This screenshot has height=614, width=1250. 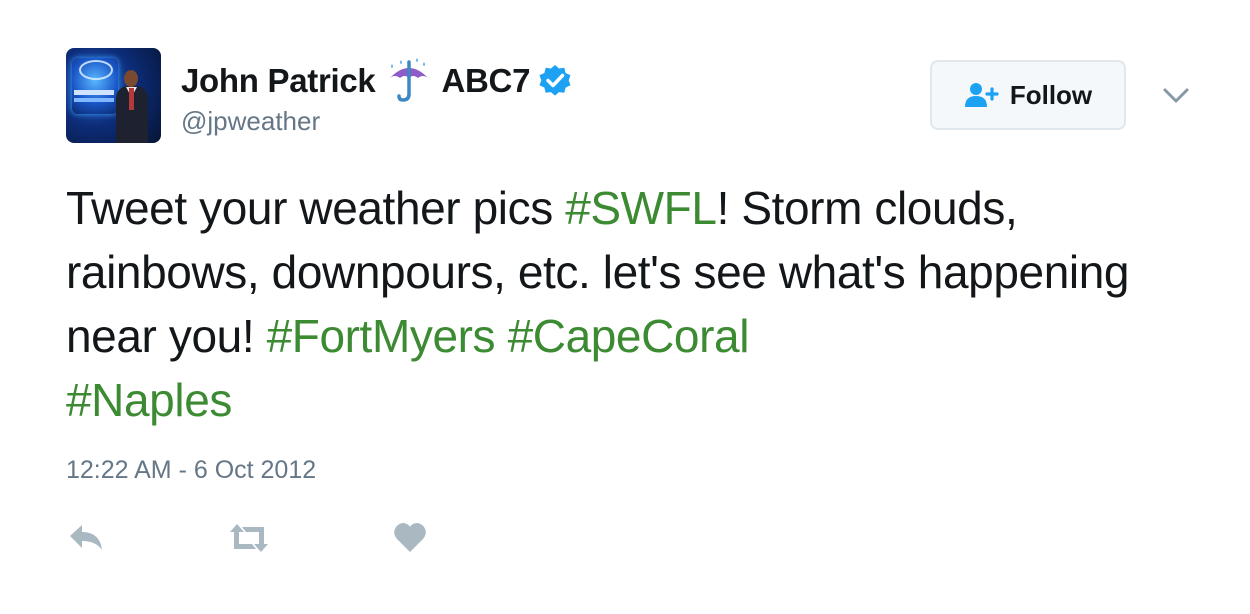 I want to click on author-handle: @jpweather, so click(x=250, y=121).